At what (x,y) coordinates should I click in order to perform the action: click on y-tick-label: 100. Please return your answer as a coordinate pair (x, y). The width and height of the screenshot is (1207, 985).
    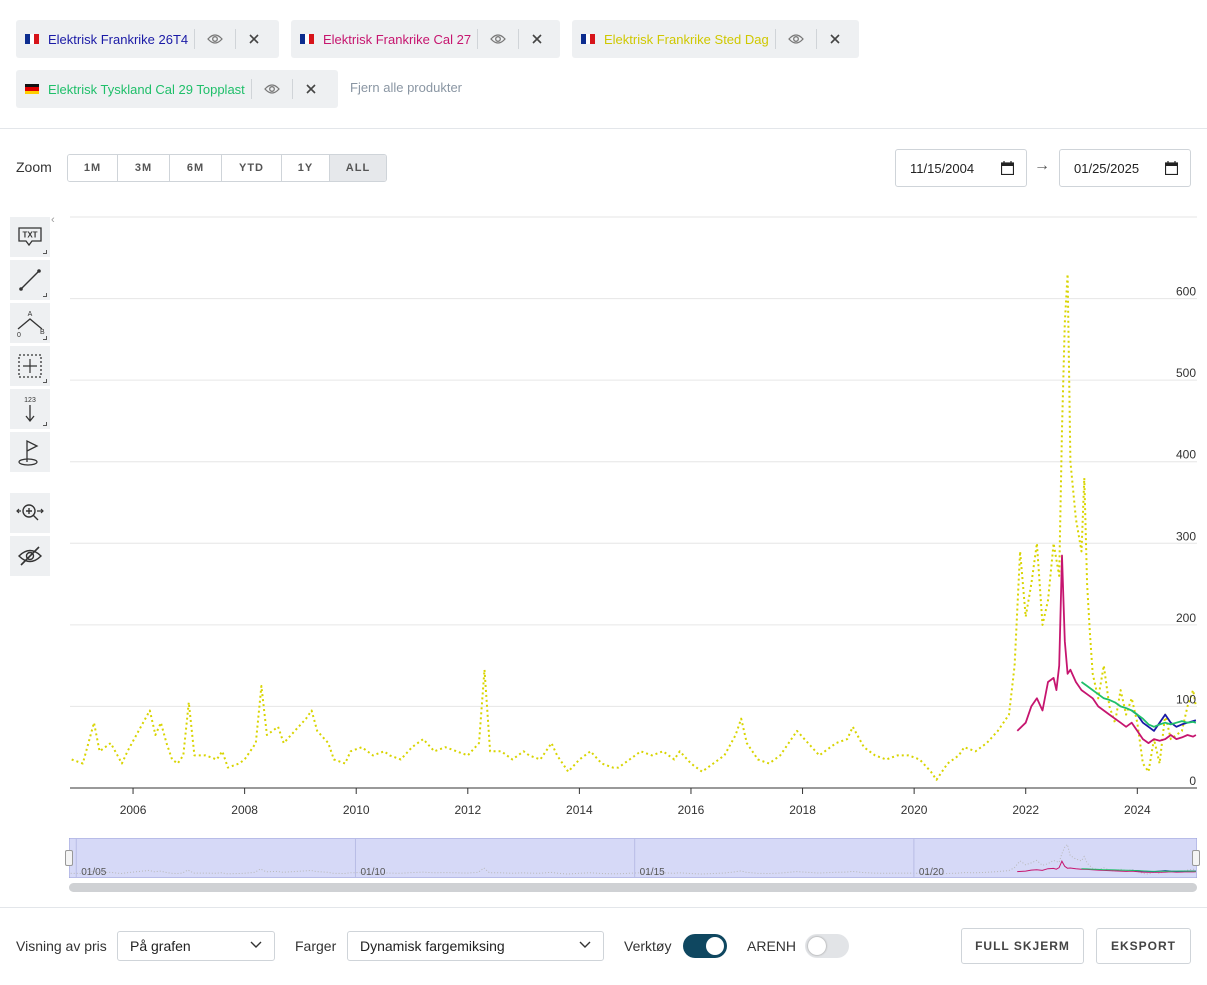
    Looking at the image, I should click on (1186, 699).